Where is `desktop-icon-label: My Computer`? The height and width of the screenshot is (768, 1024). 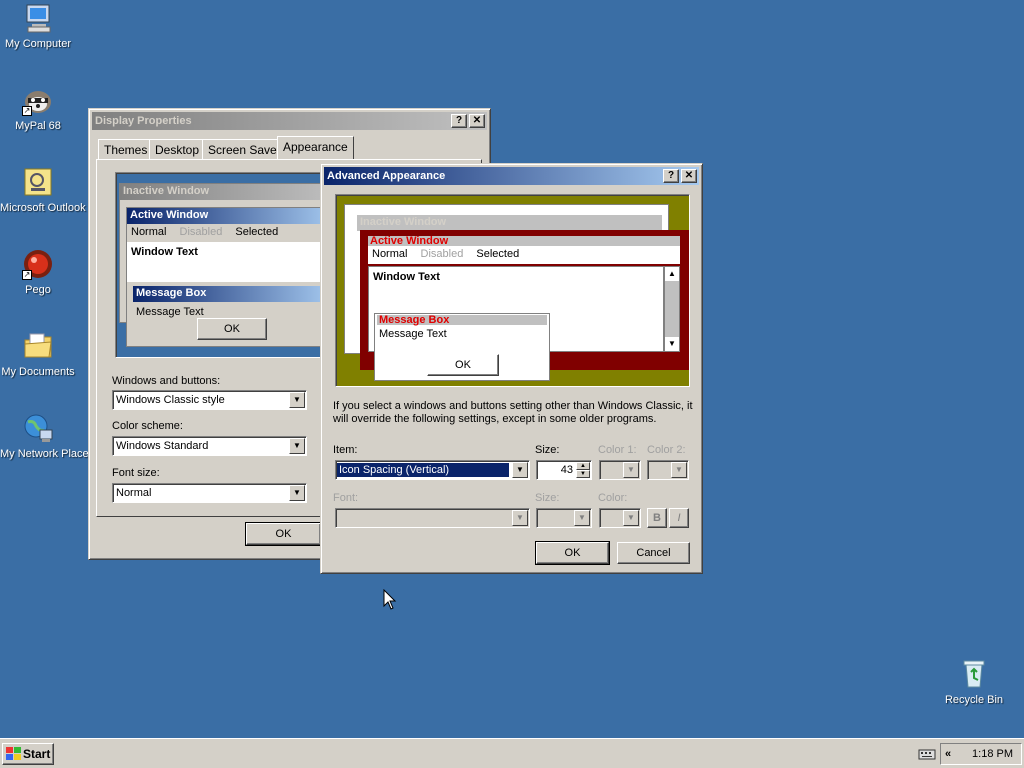 desktop-icon-label: My Computer is located at coordinates (38, 44).